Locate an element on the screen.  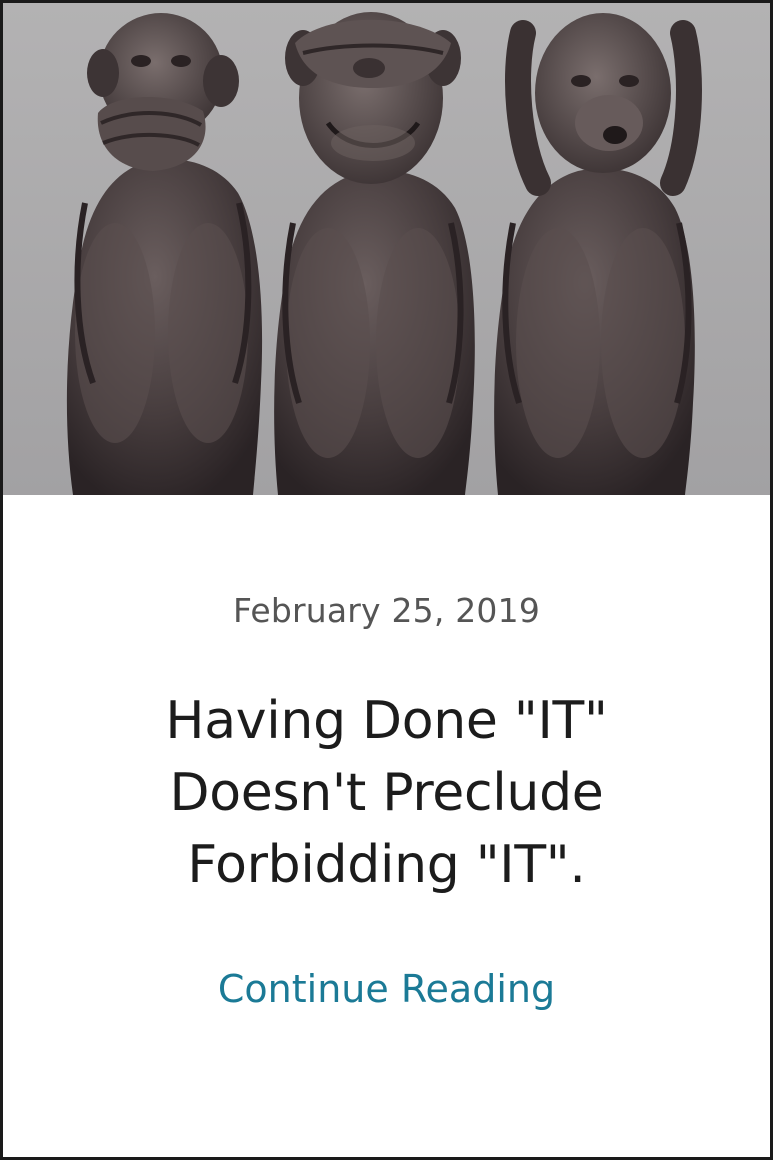
monkey-see-no-evil is located at coordinates (374, 253).